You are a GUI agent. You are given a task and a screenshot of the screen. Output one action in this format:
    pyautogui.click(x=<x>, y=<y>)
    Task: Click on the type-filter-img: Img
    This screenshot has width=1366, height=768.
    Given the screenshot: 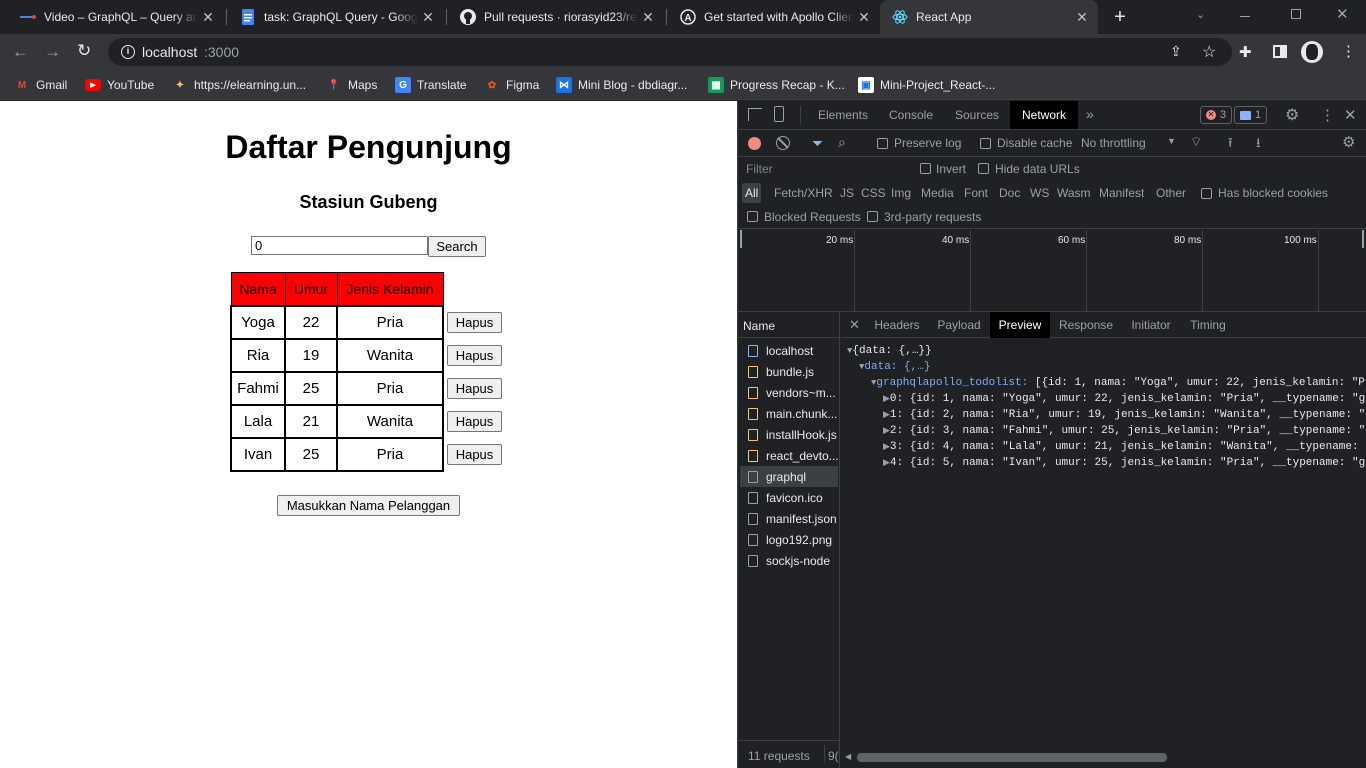 What is the action you would take?
    pyautogui.click(x=901, y=193)
    